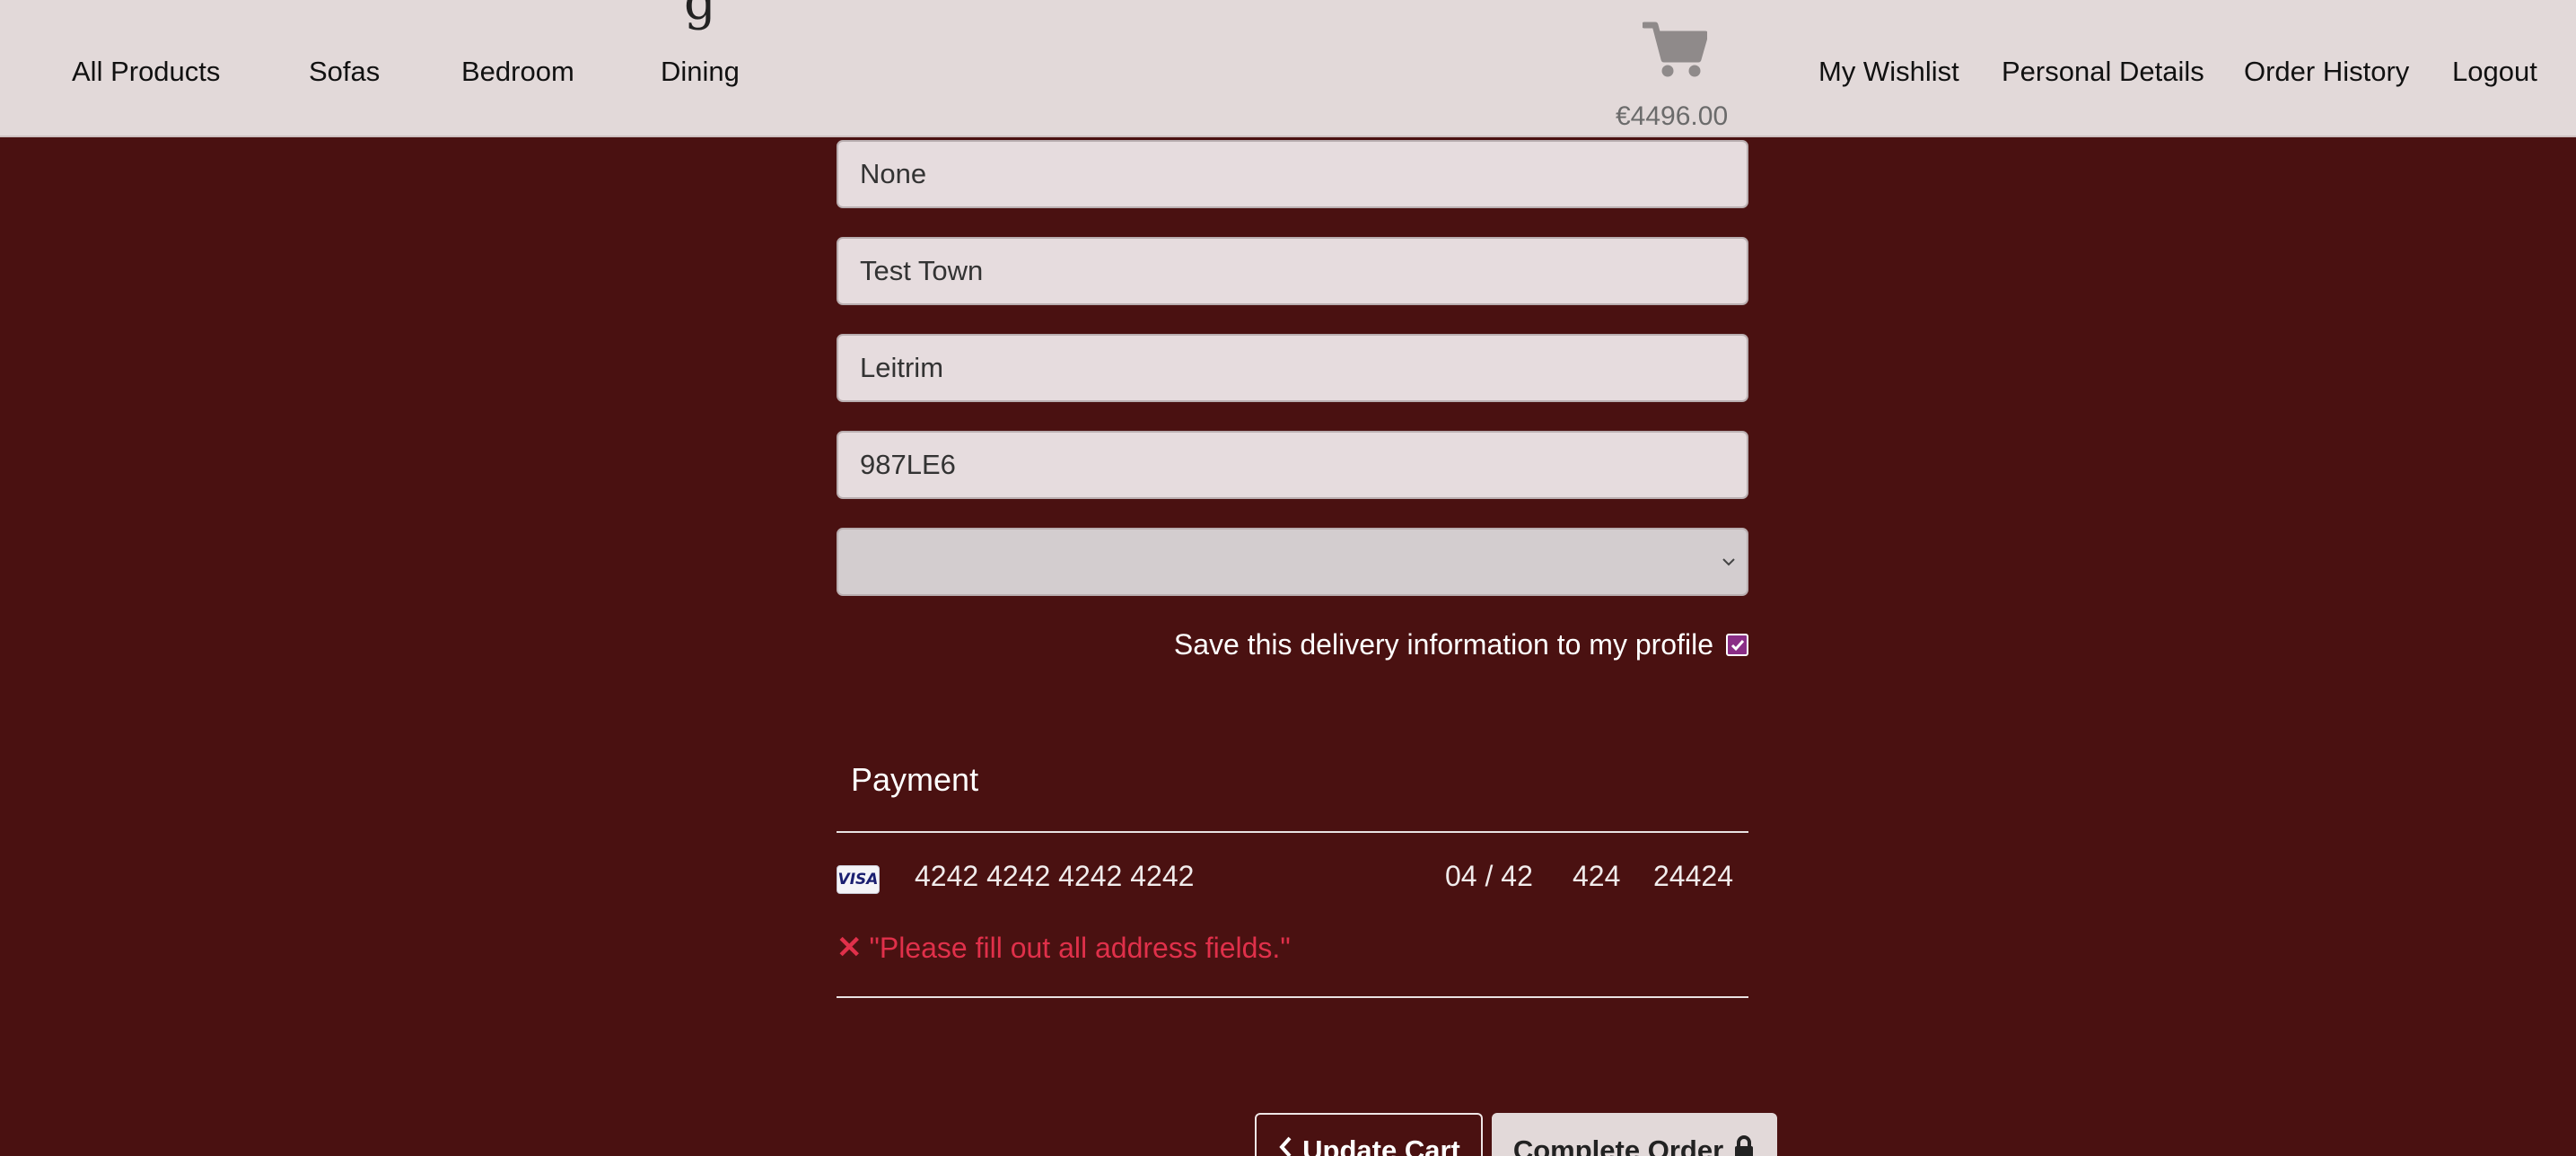 This screenshot has width=2576, height=1156. I want to click on save-info-checkbox, so click(1737, 645).